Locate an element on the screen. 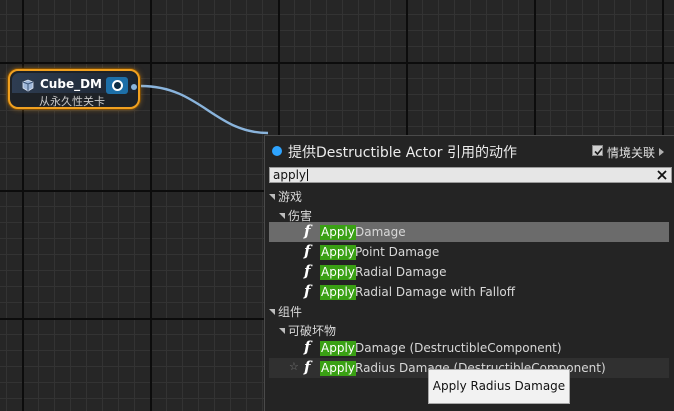 The width and height of the screenshot is (674, 411). action-apply-radial-damage-falloff: f Apply Radial Damage with Falloff is located at coordinates (469, 292).